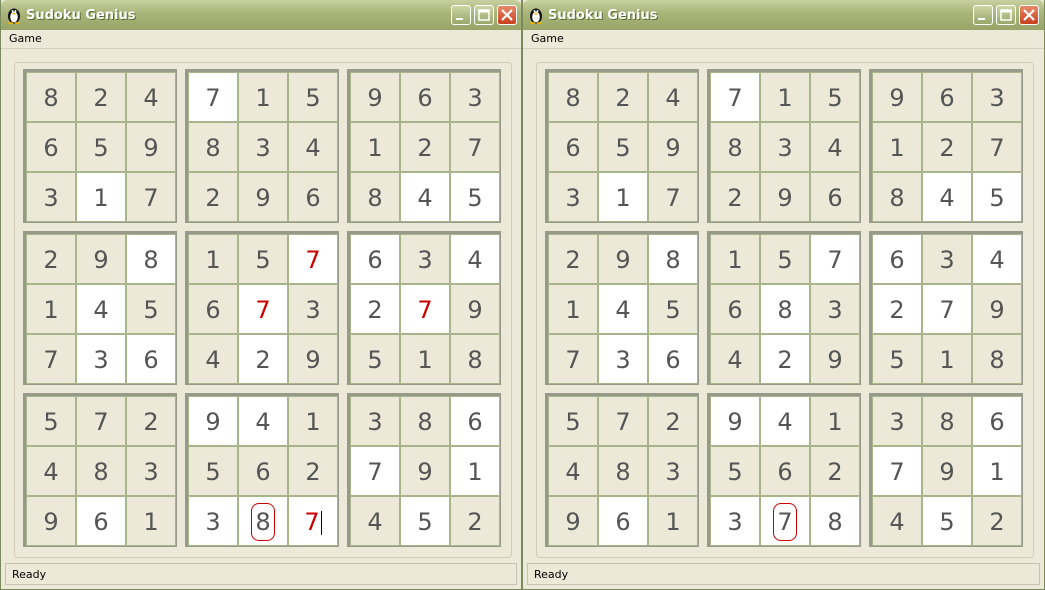 The height and width of the screenshot is (590, 1045). What do you see at coordinates (461, 15) in the screenshot?
I see `minimize-button` at bounding box center [461, 15].